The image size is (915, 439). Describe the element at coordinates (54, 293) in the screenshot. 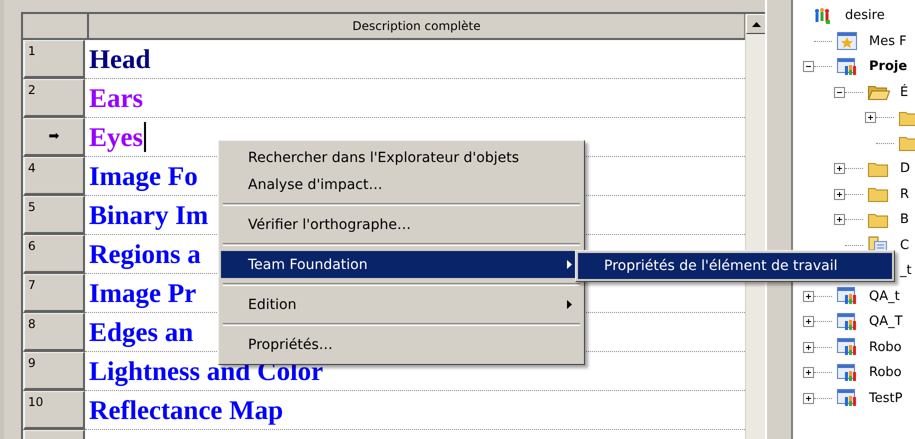

I see `row-header: 7` at that location.